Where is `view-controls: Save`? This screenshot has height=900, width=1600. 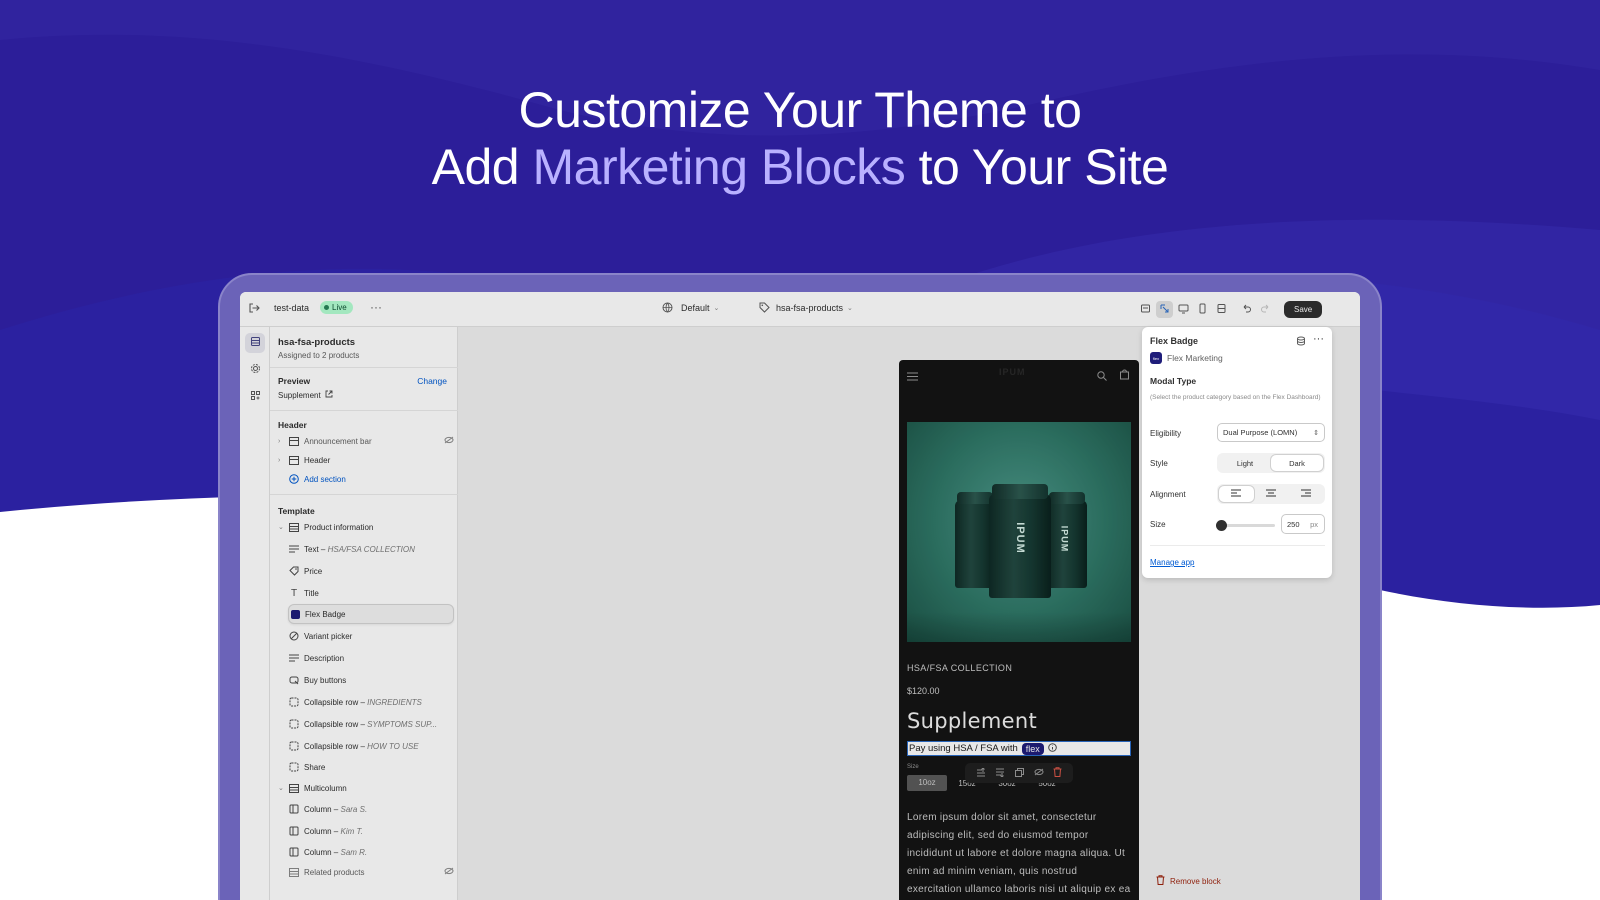
view-controls: Save is located at coordinates (1229, 309).